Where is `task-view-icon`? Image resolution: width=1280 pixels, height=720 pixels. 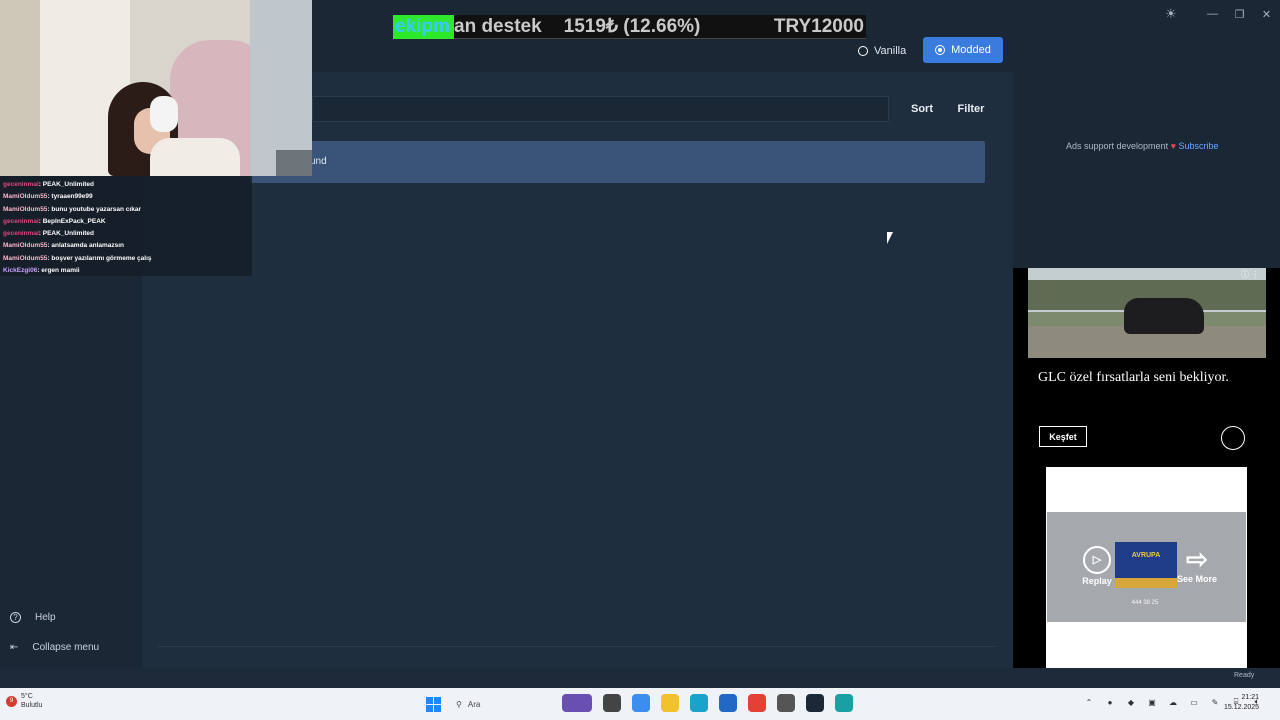
task-view-icon is located at coordinates (612, 703).